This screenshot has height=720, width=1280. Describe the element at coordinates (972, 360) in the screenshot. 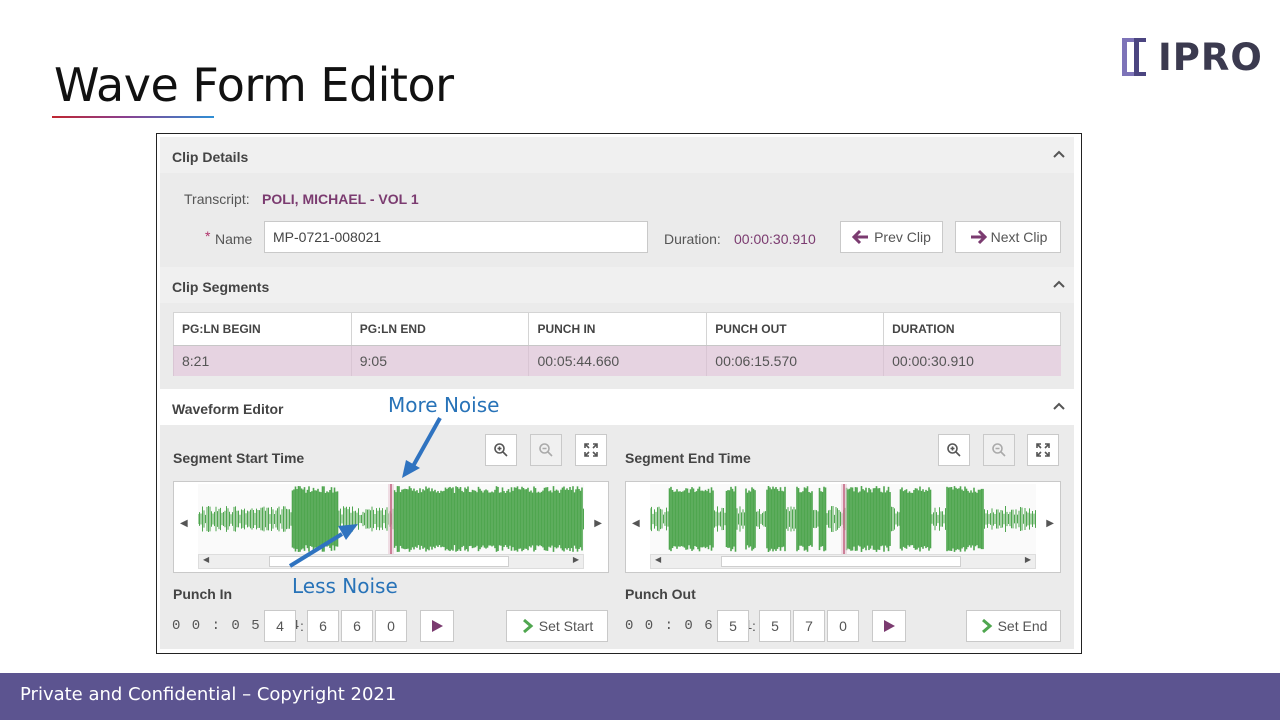

I see `cell-duration: 00:00:30.910` at that location.